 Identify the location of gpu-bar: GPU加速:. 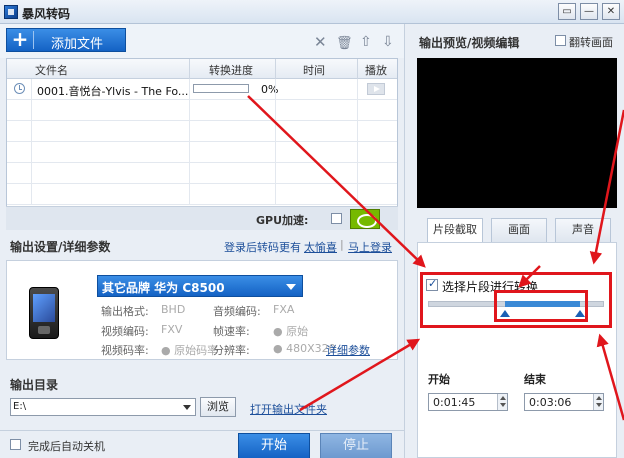
(202, 218).